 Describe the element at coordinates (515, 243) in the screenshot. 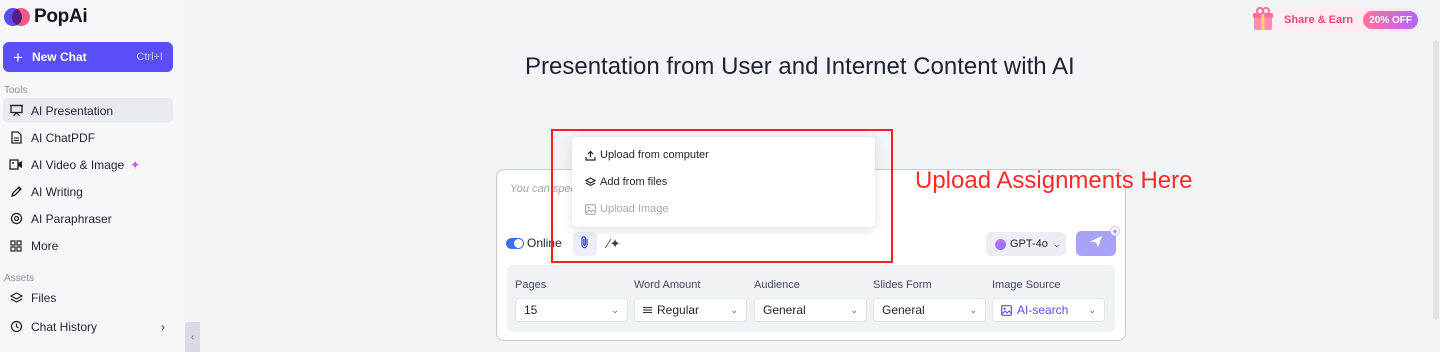

I see `toggle-switch` at that location.